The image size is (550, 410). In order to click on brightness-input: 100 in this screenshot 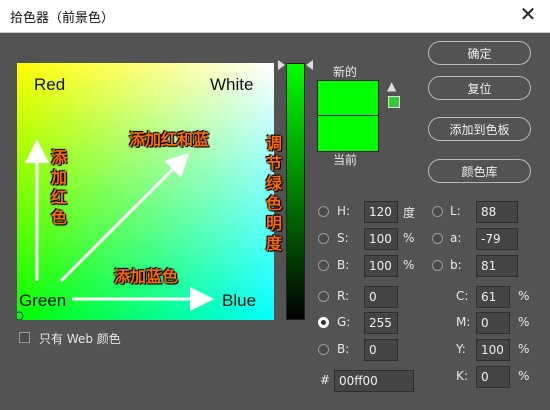, I will do `click(381, 266)`.